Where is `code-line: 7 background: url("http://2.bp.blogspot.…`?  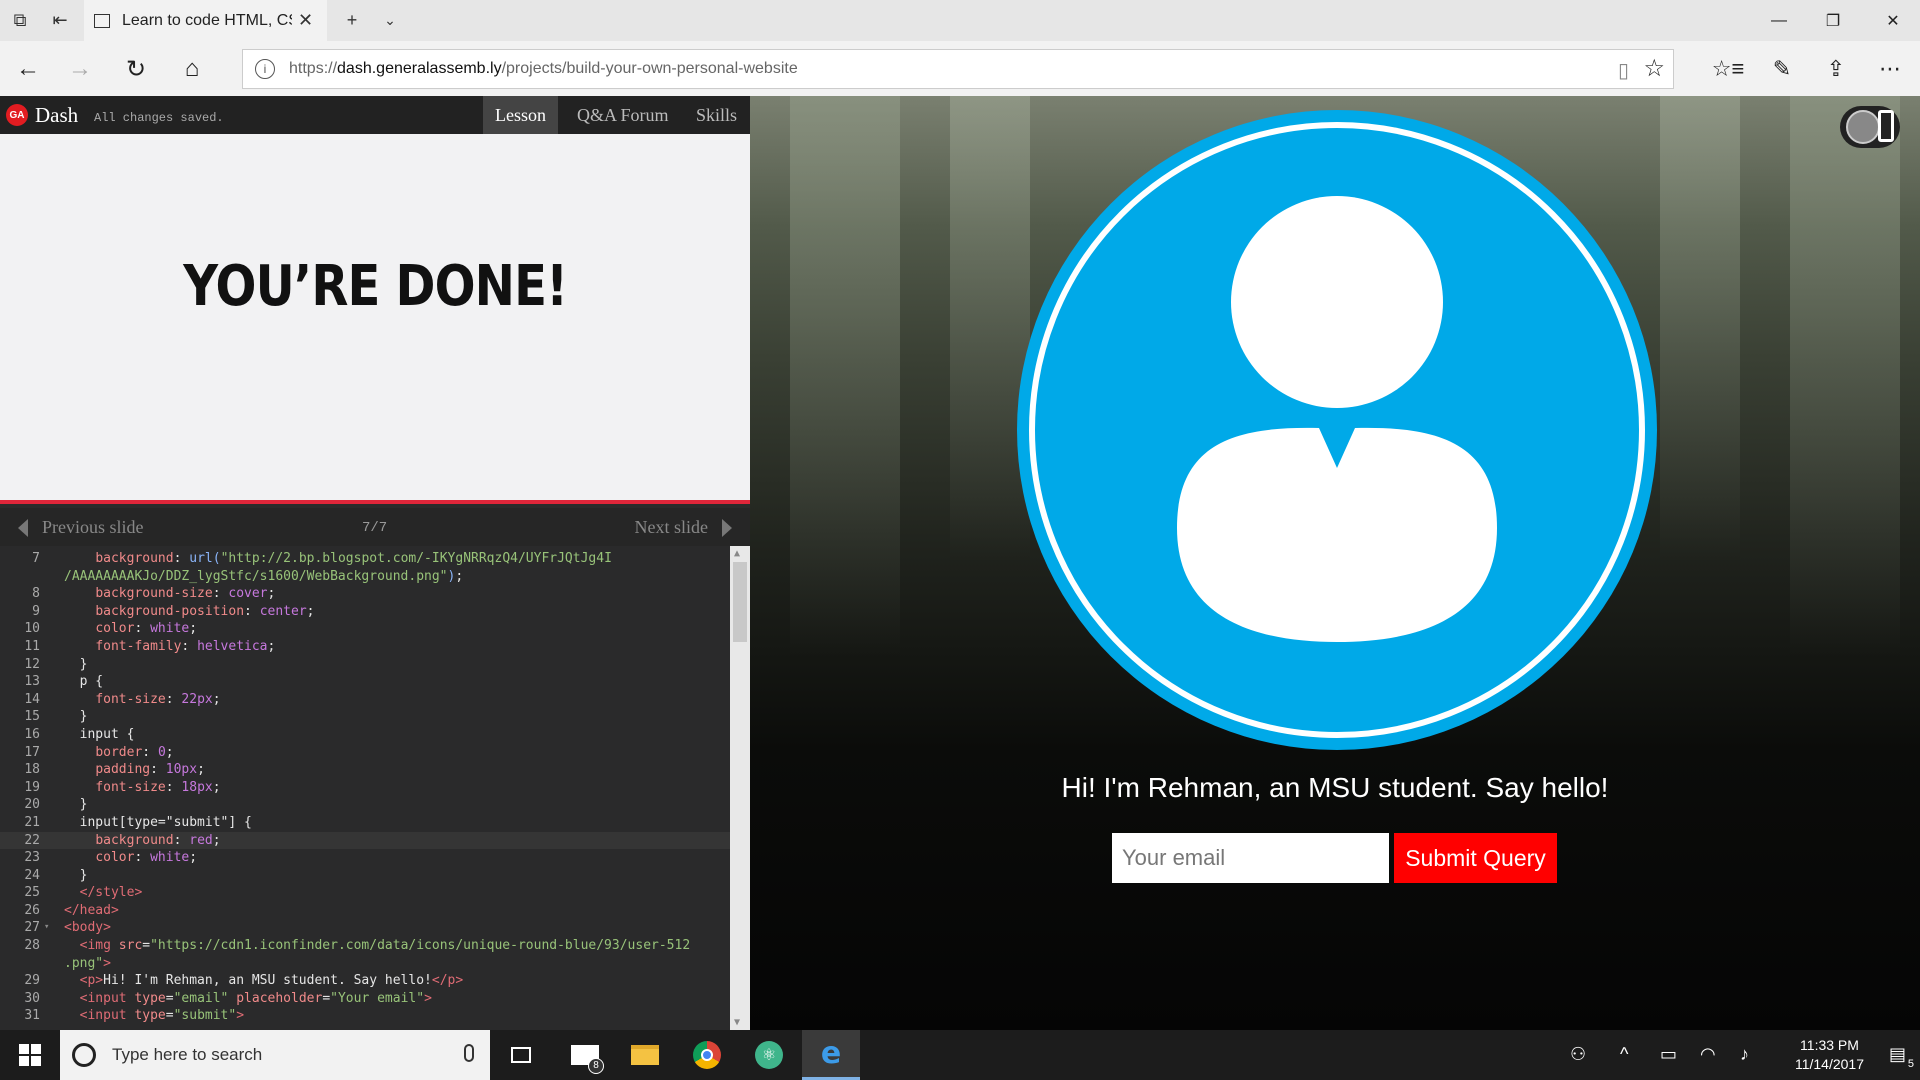 code-line: 7 background: url("http://2.bp.blogspot.… is located at coordinates (365, 559).